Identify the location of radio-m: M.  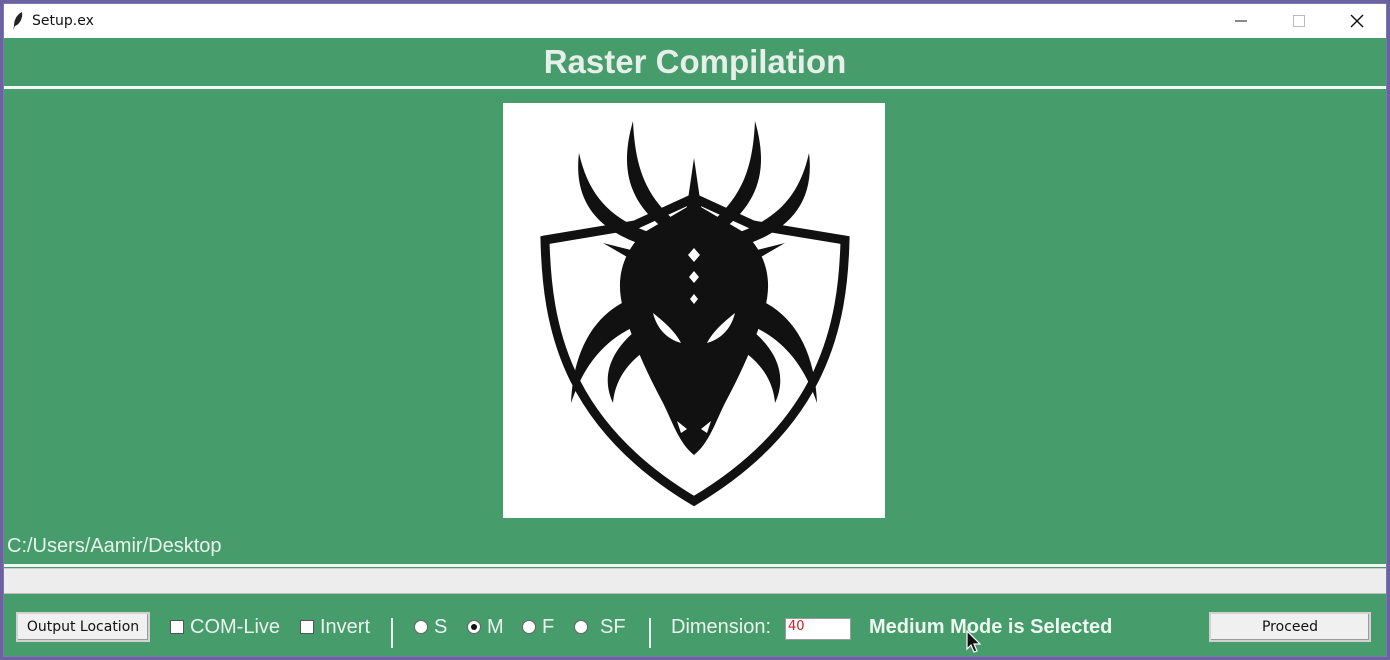
(485, 627).